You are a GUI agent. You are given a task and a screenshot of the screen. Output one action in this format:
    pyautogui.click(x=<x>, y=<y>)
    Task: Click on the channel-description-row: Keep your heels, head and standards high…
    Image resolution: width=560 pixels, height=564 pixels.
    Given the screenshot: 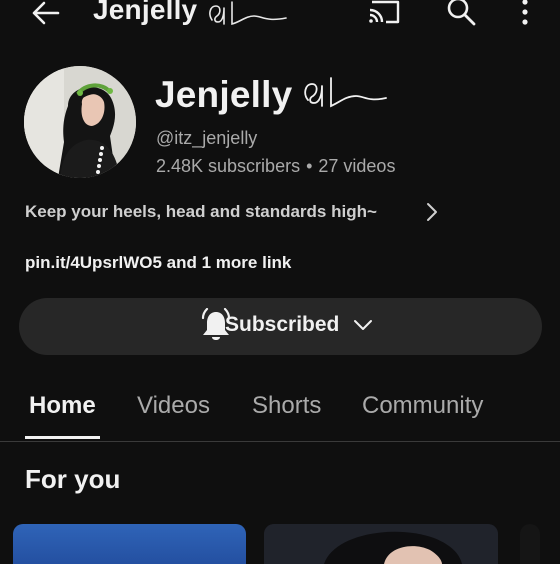 What is the action you would take?
    pyautogui.click(x=235, y=212)
    